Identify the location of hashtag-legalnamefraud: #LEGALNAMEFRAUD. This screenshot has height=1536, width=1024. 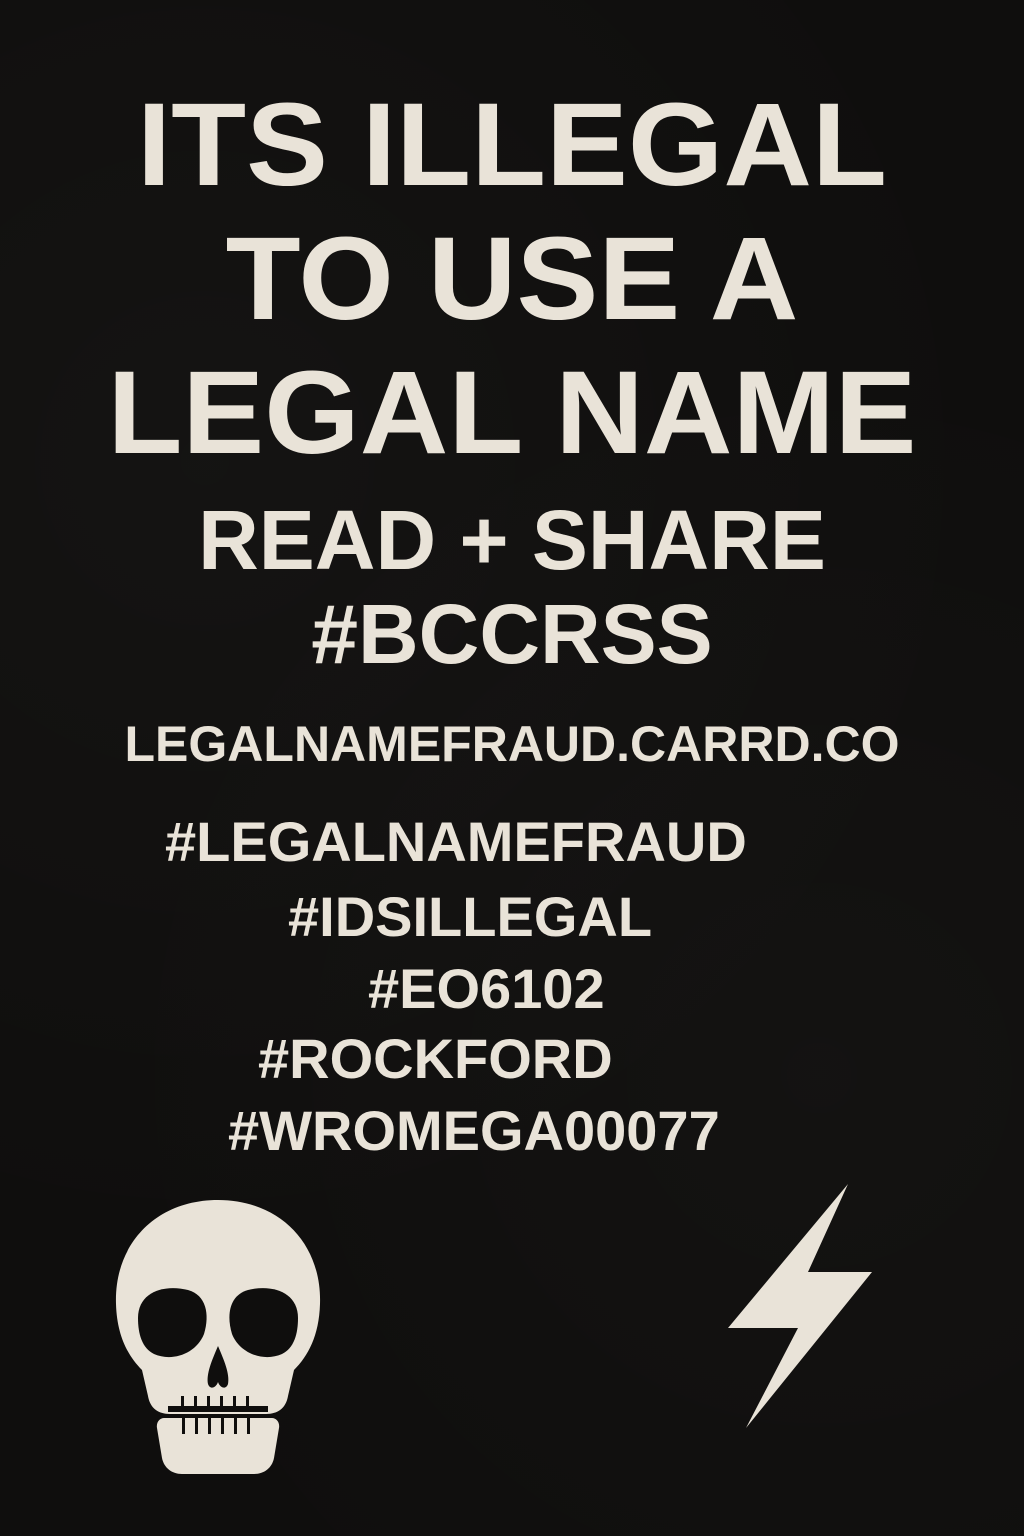
(456, 841).